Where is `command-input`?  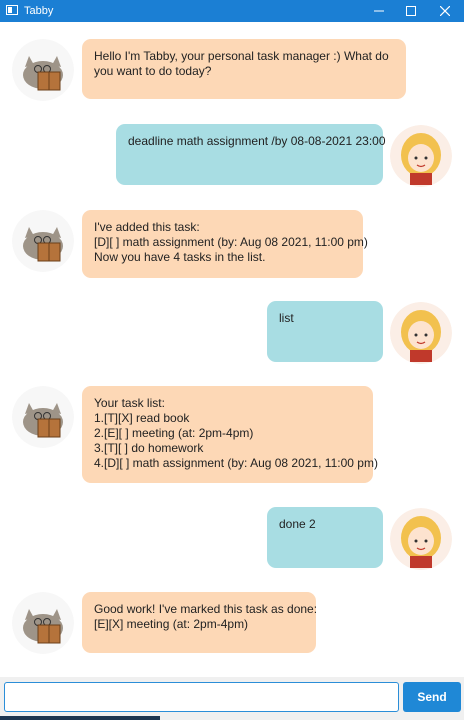 command-input is located at coordinates (201, 697).